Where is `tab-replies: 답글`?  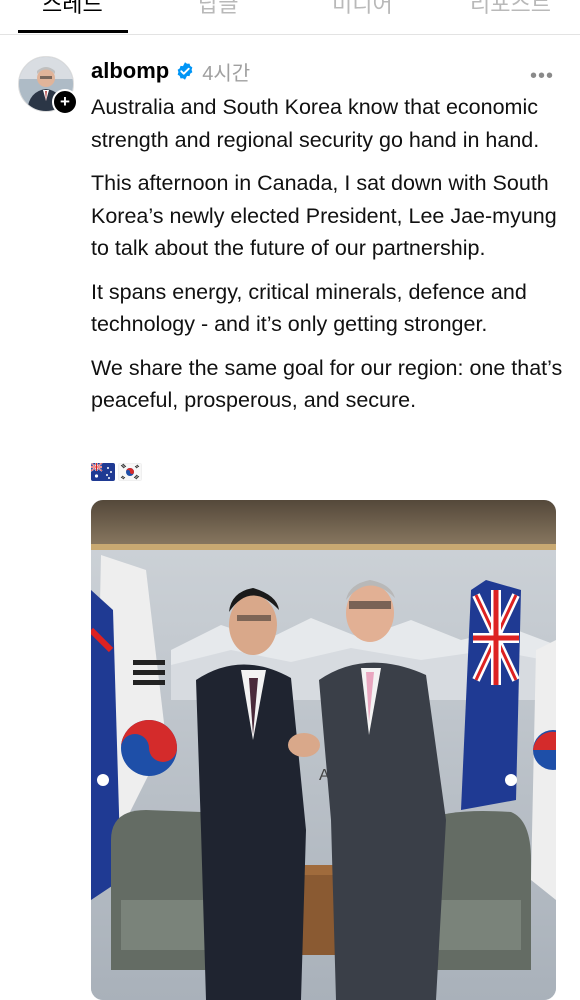
tab-replies: 답글 is located at coordinates (218, 9).